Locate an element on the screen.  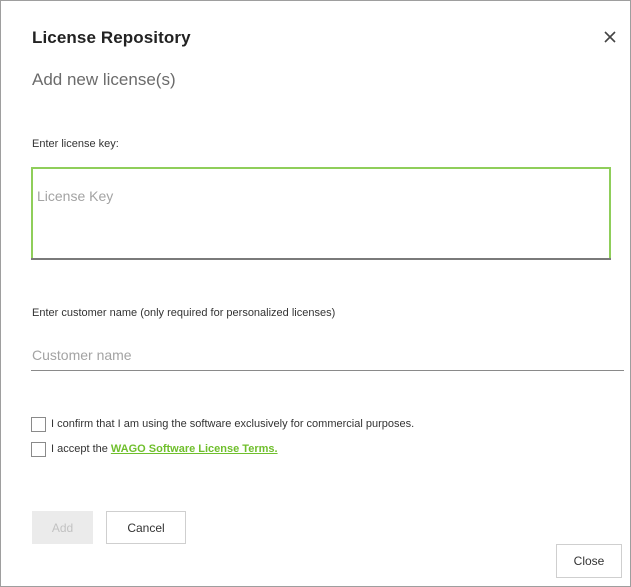
add-button: Add is located at coordinates (62, 527).